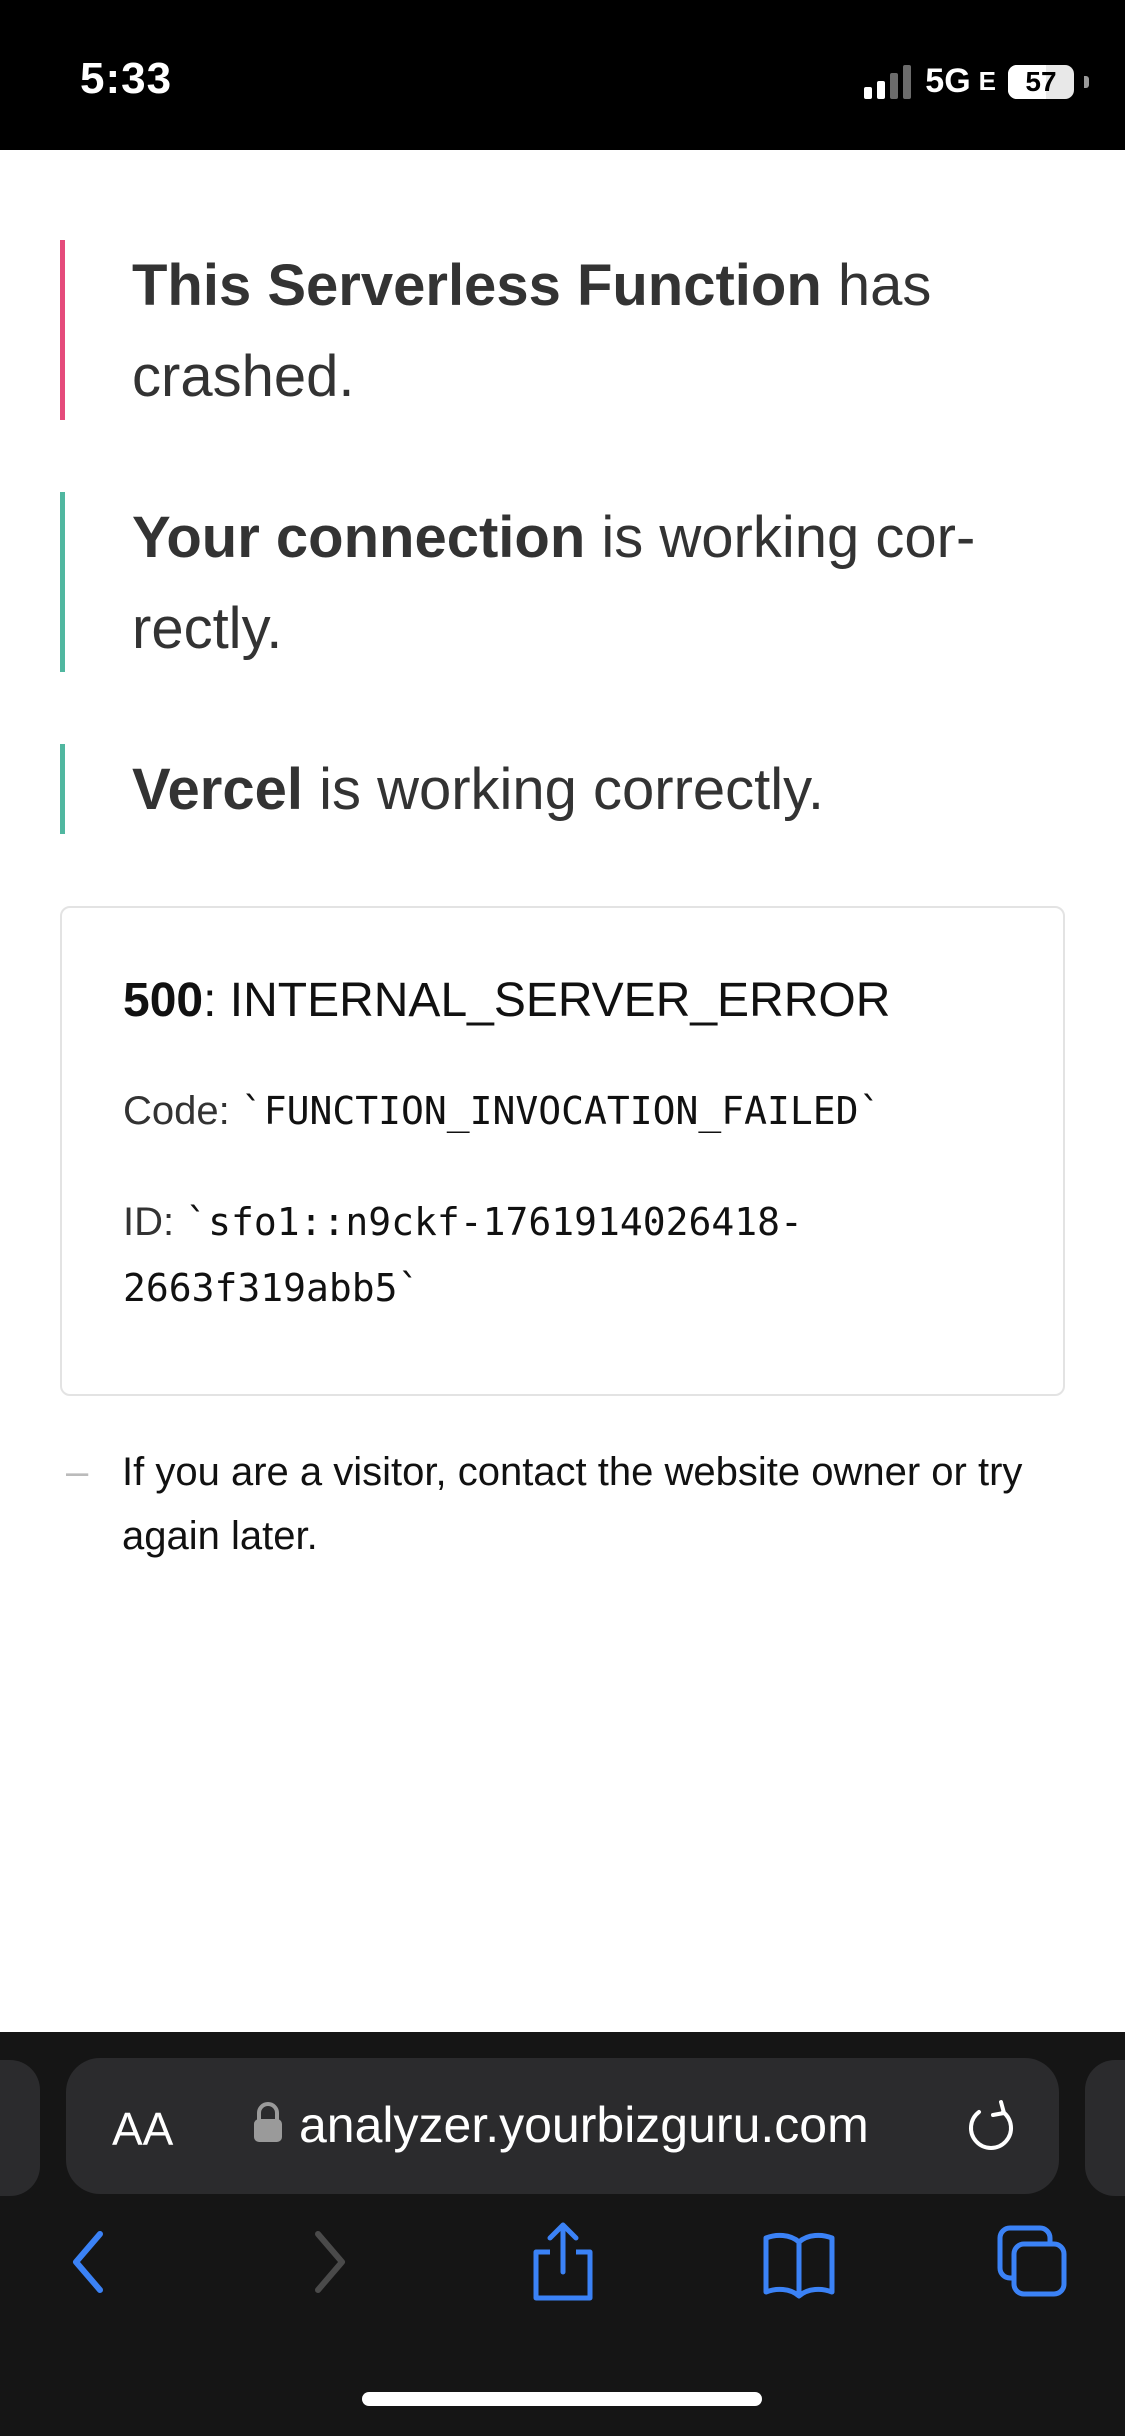 This screenshot has width=1125, height=2436. Describe the element at coordinates (20, 2128) in the screenshot. I see `previous-tab-peek` at that location.